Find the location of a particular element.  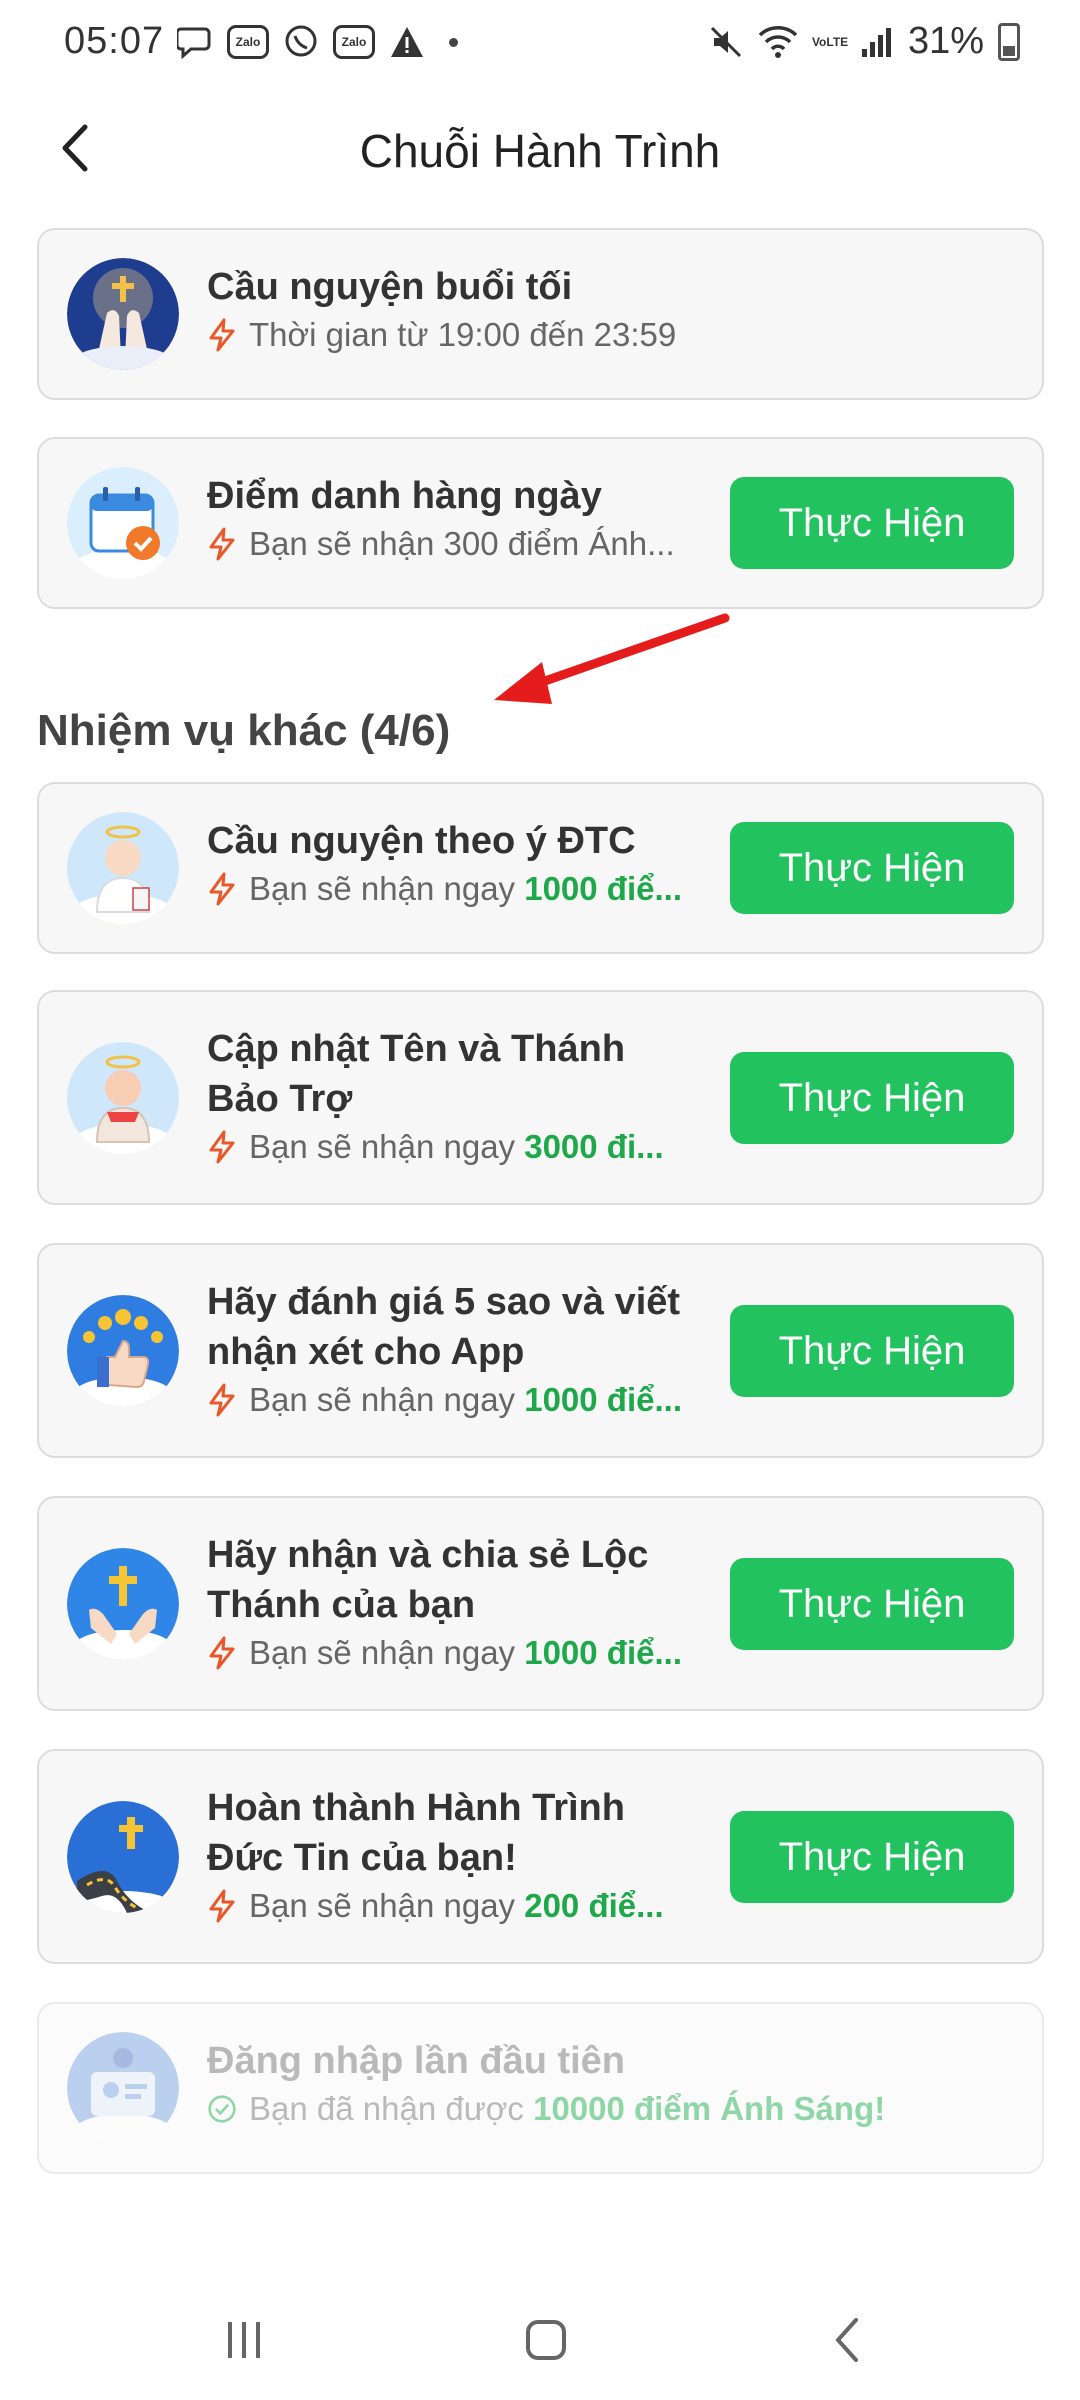

system-back-button is located at coordinates (848, 2340).